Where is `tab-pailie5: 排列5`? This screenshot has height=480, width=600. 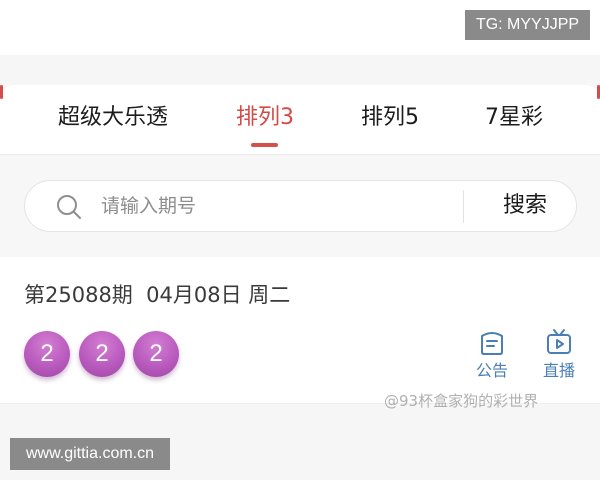 tab-pailie5: 排列5 is located at coordinates (390, 118).